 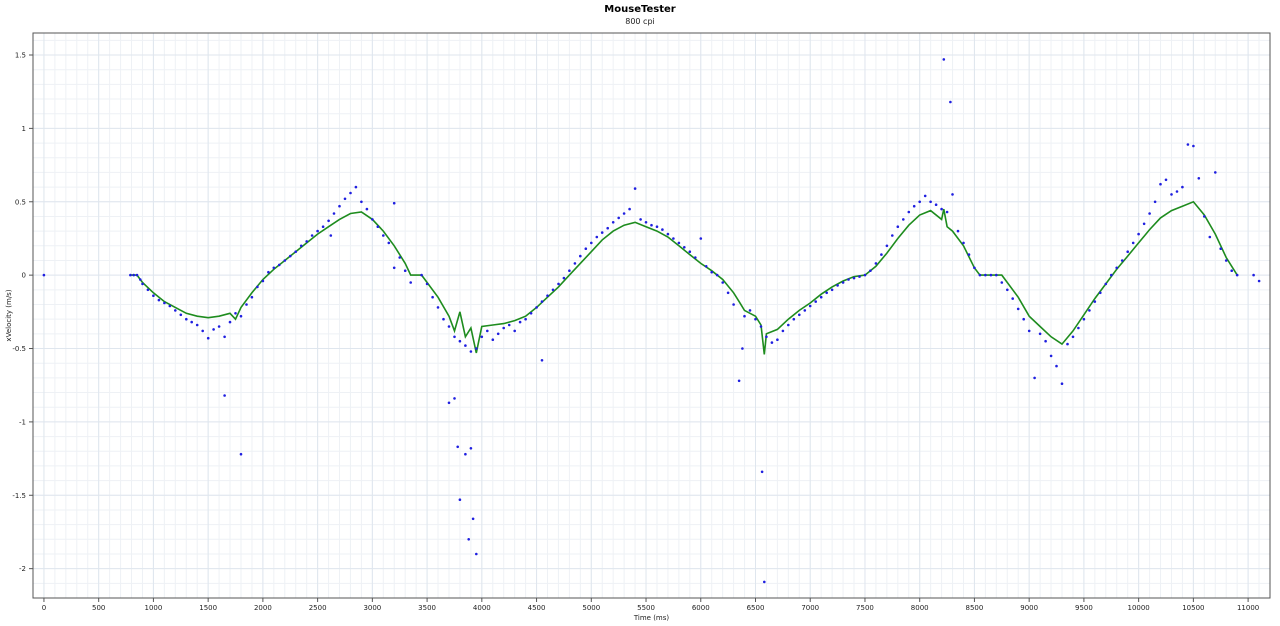 What do you see at coordinates (701, 608) in the screenshot?
I see `x-tick-label: 6000` at bounding box center [701, 608].